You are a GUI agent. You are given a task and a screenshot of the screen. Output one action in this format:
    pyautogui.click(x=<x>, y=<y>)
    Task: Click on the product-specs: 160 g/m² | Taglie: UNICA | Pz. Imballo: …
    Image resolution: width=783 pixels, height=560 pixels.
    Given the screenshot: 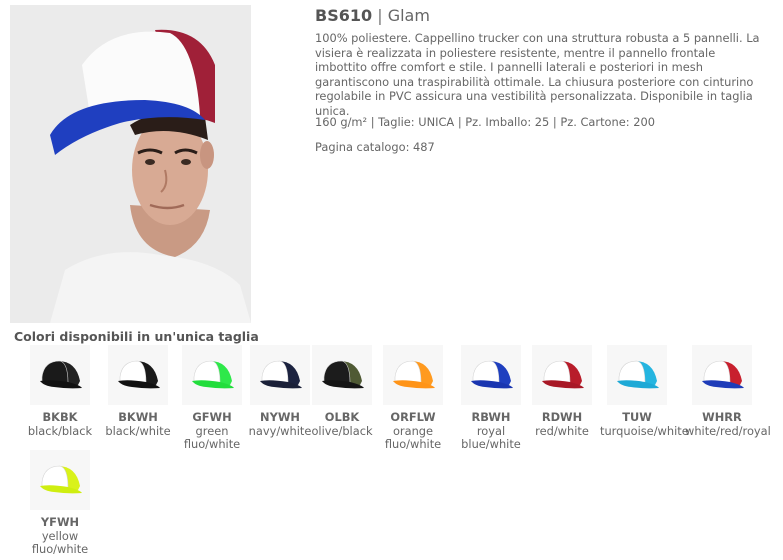 What is the action you would take?
    pyautogui.click(x=485, y=122)
    